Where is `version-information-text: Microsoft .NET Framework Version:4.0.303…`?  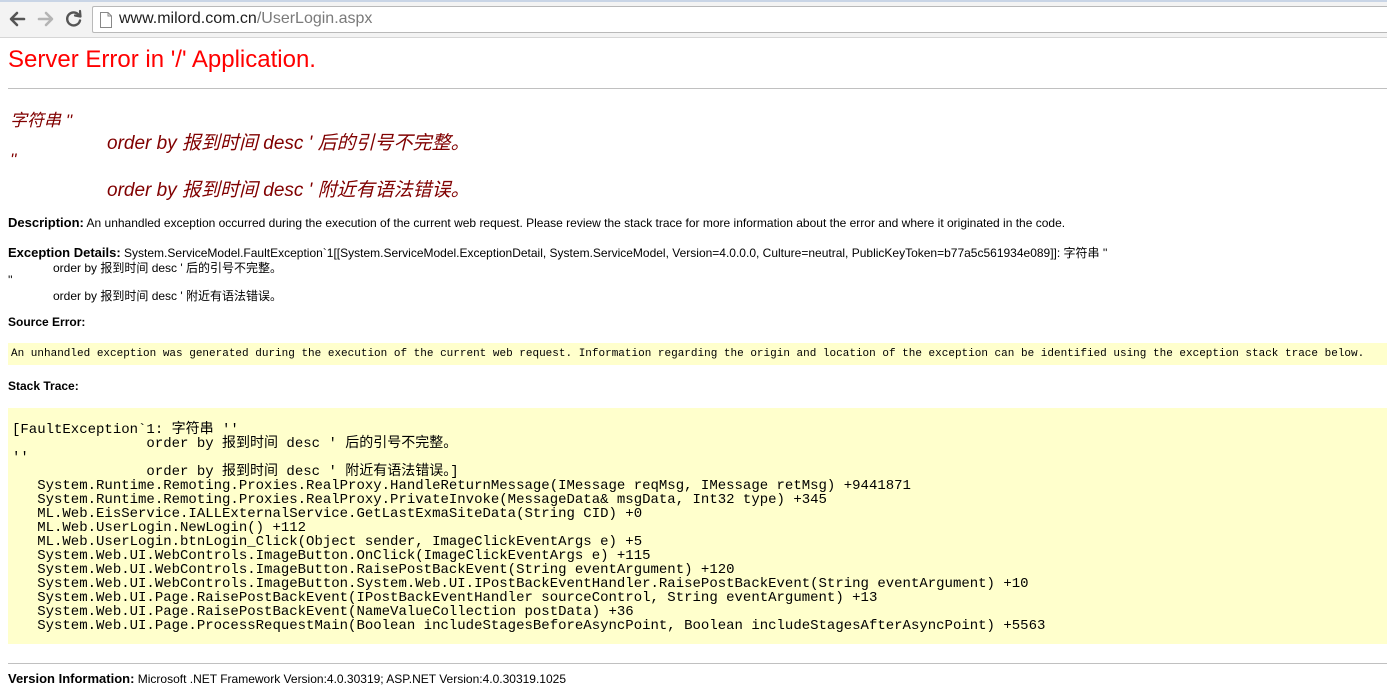
version-information-text: Microsoft .NET Framework Version:4.0.303… is located at coordinates (351, 679).